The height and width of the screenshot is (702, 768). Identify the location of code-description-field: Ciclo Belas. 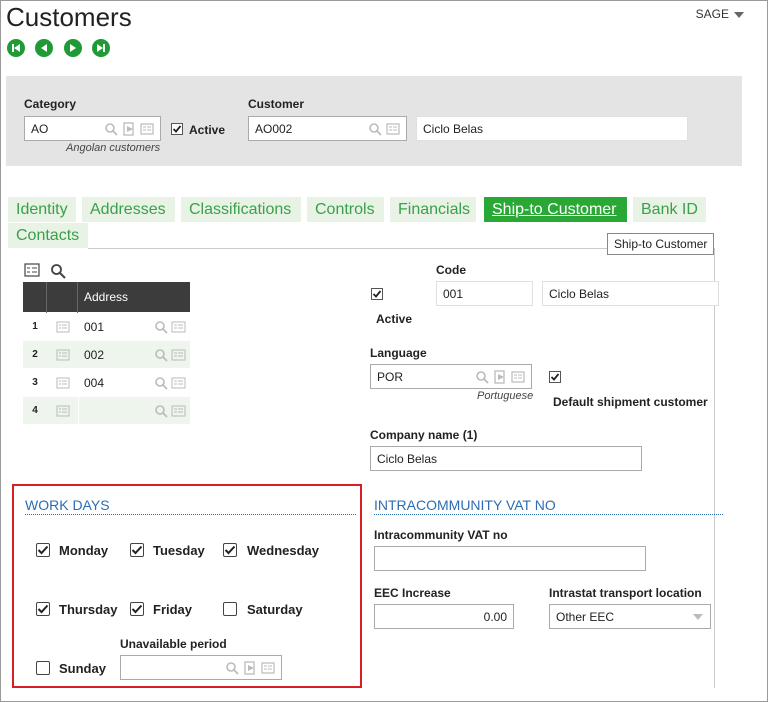
(630, 293).